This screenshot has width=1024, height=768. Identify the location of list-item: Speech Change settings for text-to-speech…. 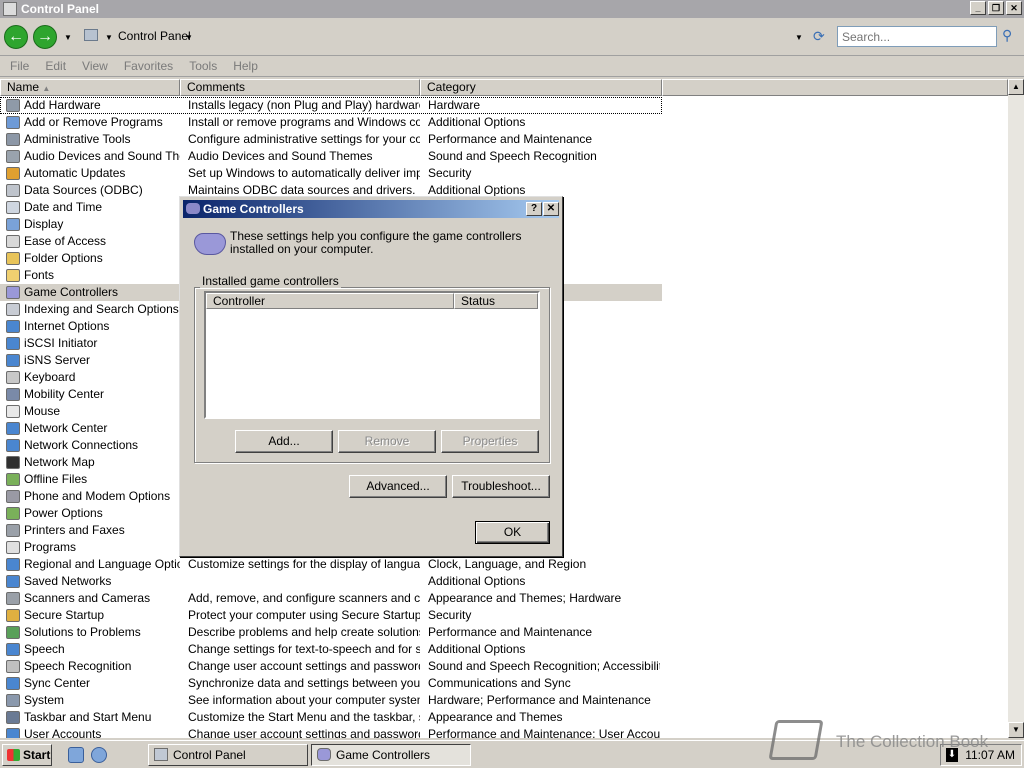
(331, 649).